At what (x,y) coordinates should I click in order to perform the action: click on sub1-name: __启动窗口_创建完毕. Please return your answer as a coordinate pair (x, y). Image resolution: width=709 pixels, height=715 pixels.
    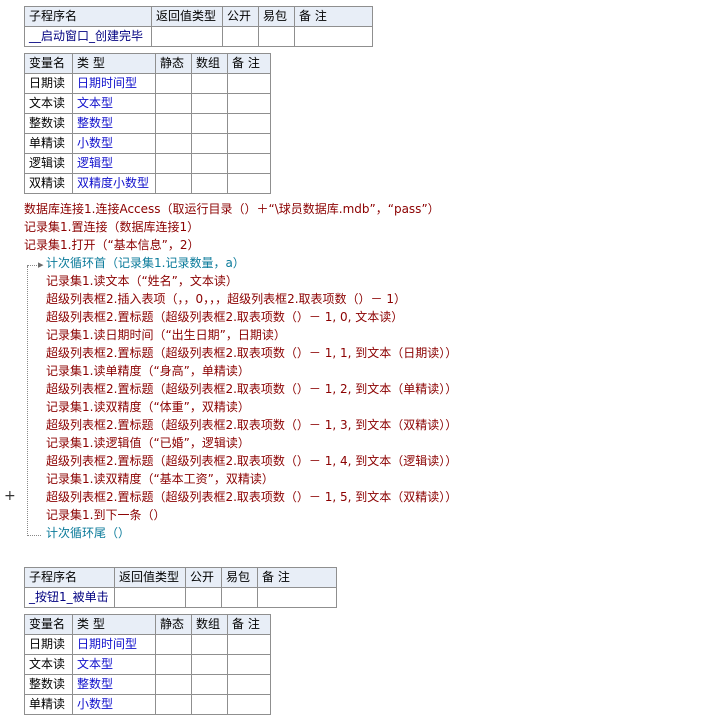
    Looking at the image, I should click on (88, 36).